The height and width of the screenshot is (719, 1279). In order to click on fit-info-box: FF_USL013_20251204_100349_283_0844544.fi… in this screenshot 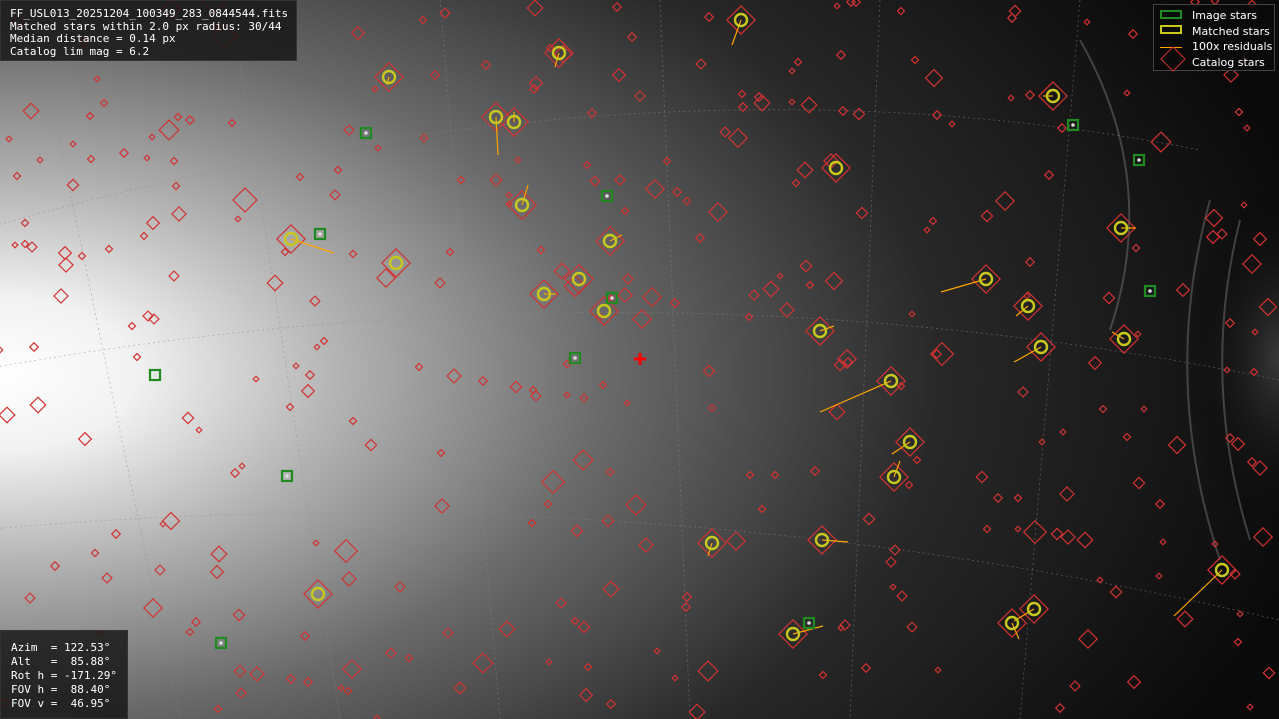, I will do `click(148, 30)`.